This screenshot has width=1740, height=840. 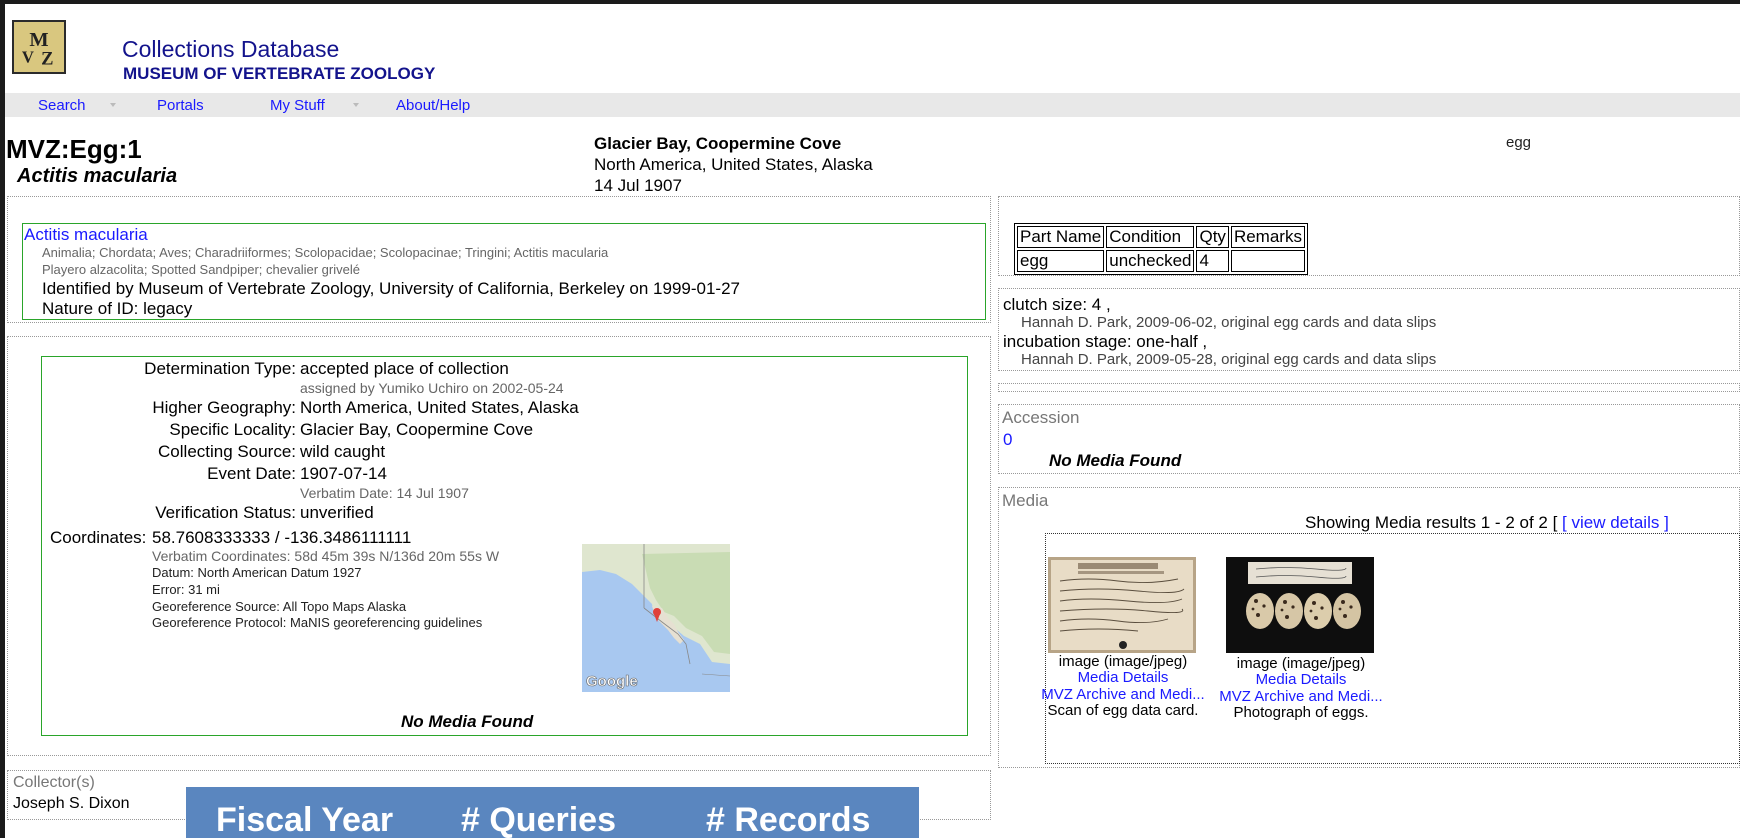 I want to click on higher-geography-label: Higher Geography:, so click(x=224, y=407).